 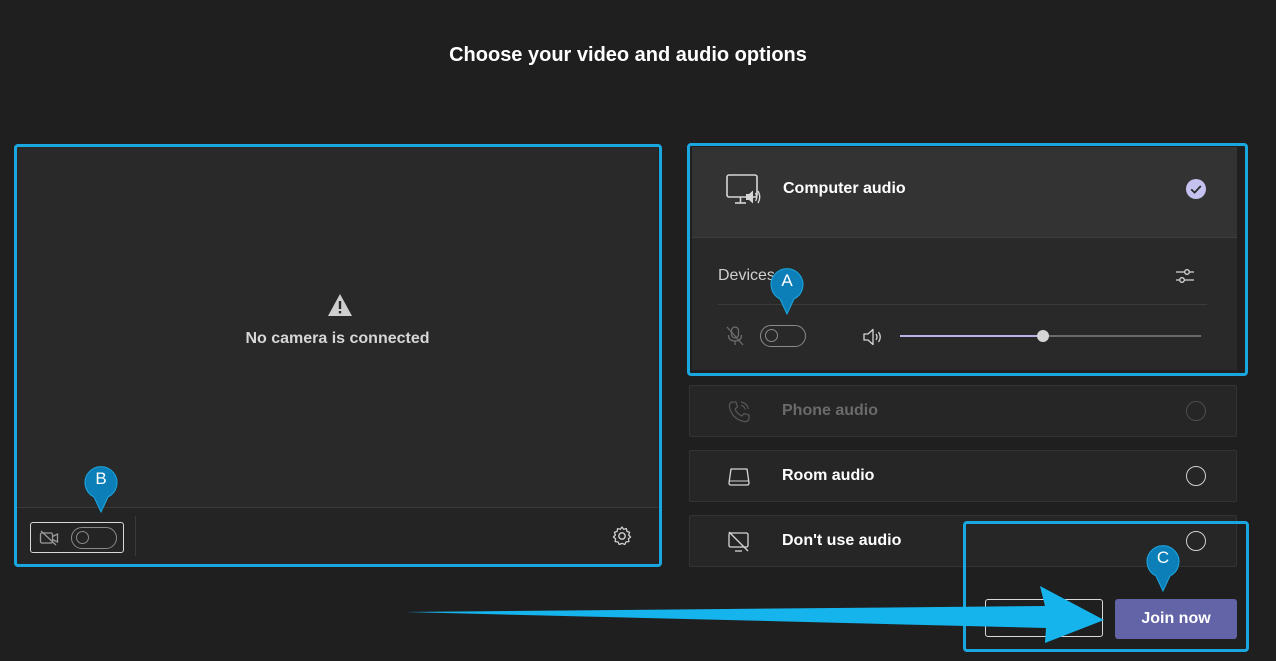 I want to click on marker-label: C, so click(x=1163, y=557).